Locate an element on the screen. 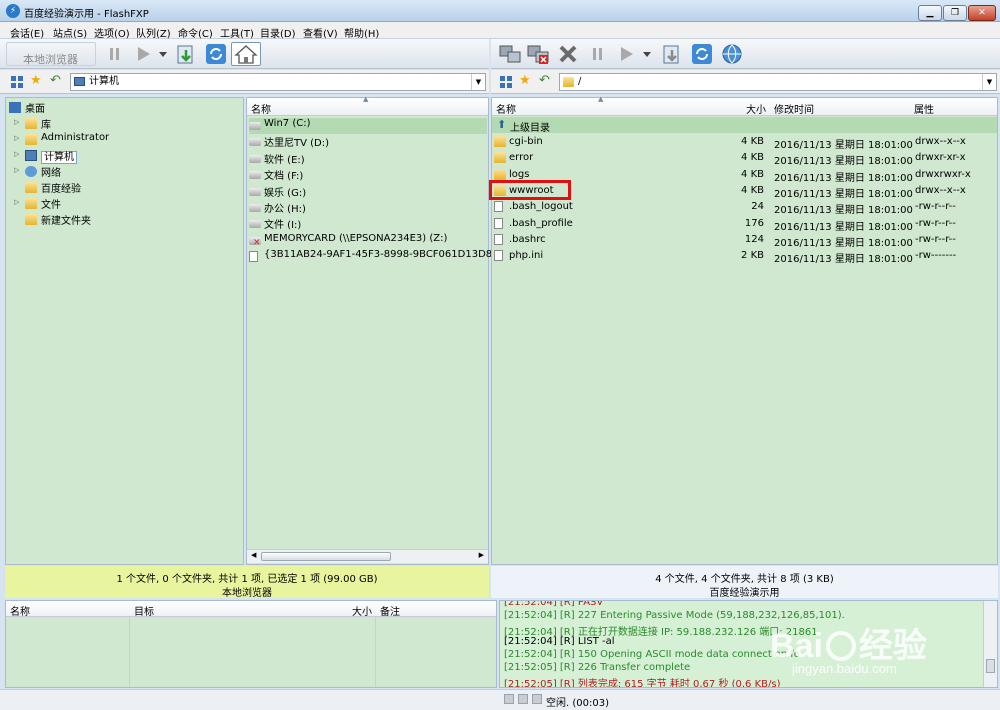 The width and height of the screenshot is (1000, 710). refresh-icon is located at coordinates (216, 54).